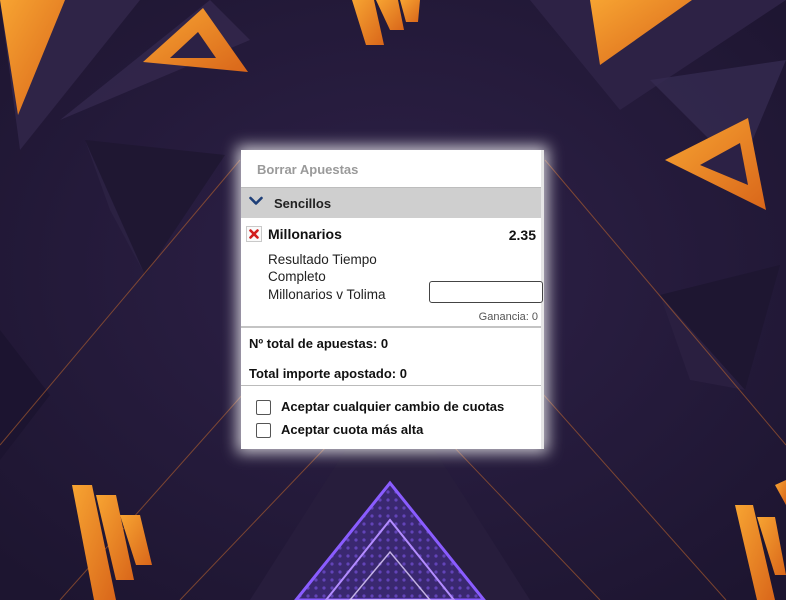  What do you see at coordinates (263, 430) in the screenshot?
I see `accept-higher-odds-checkbox` at bounding box center [263, 430].